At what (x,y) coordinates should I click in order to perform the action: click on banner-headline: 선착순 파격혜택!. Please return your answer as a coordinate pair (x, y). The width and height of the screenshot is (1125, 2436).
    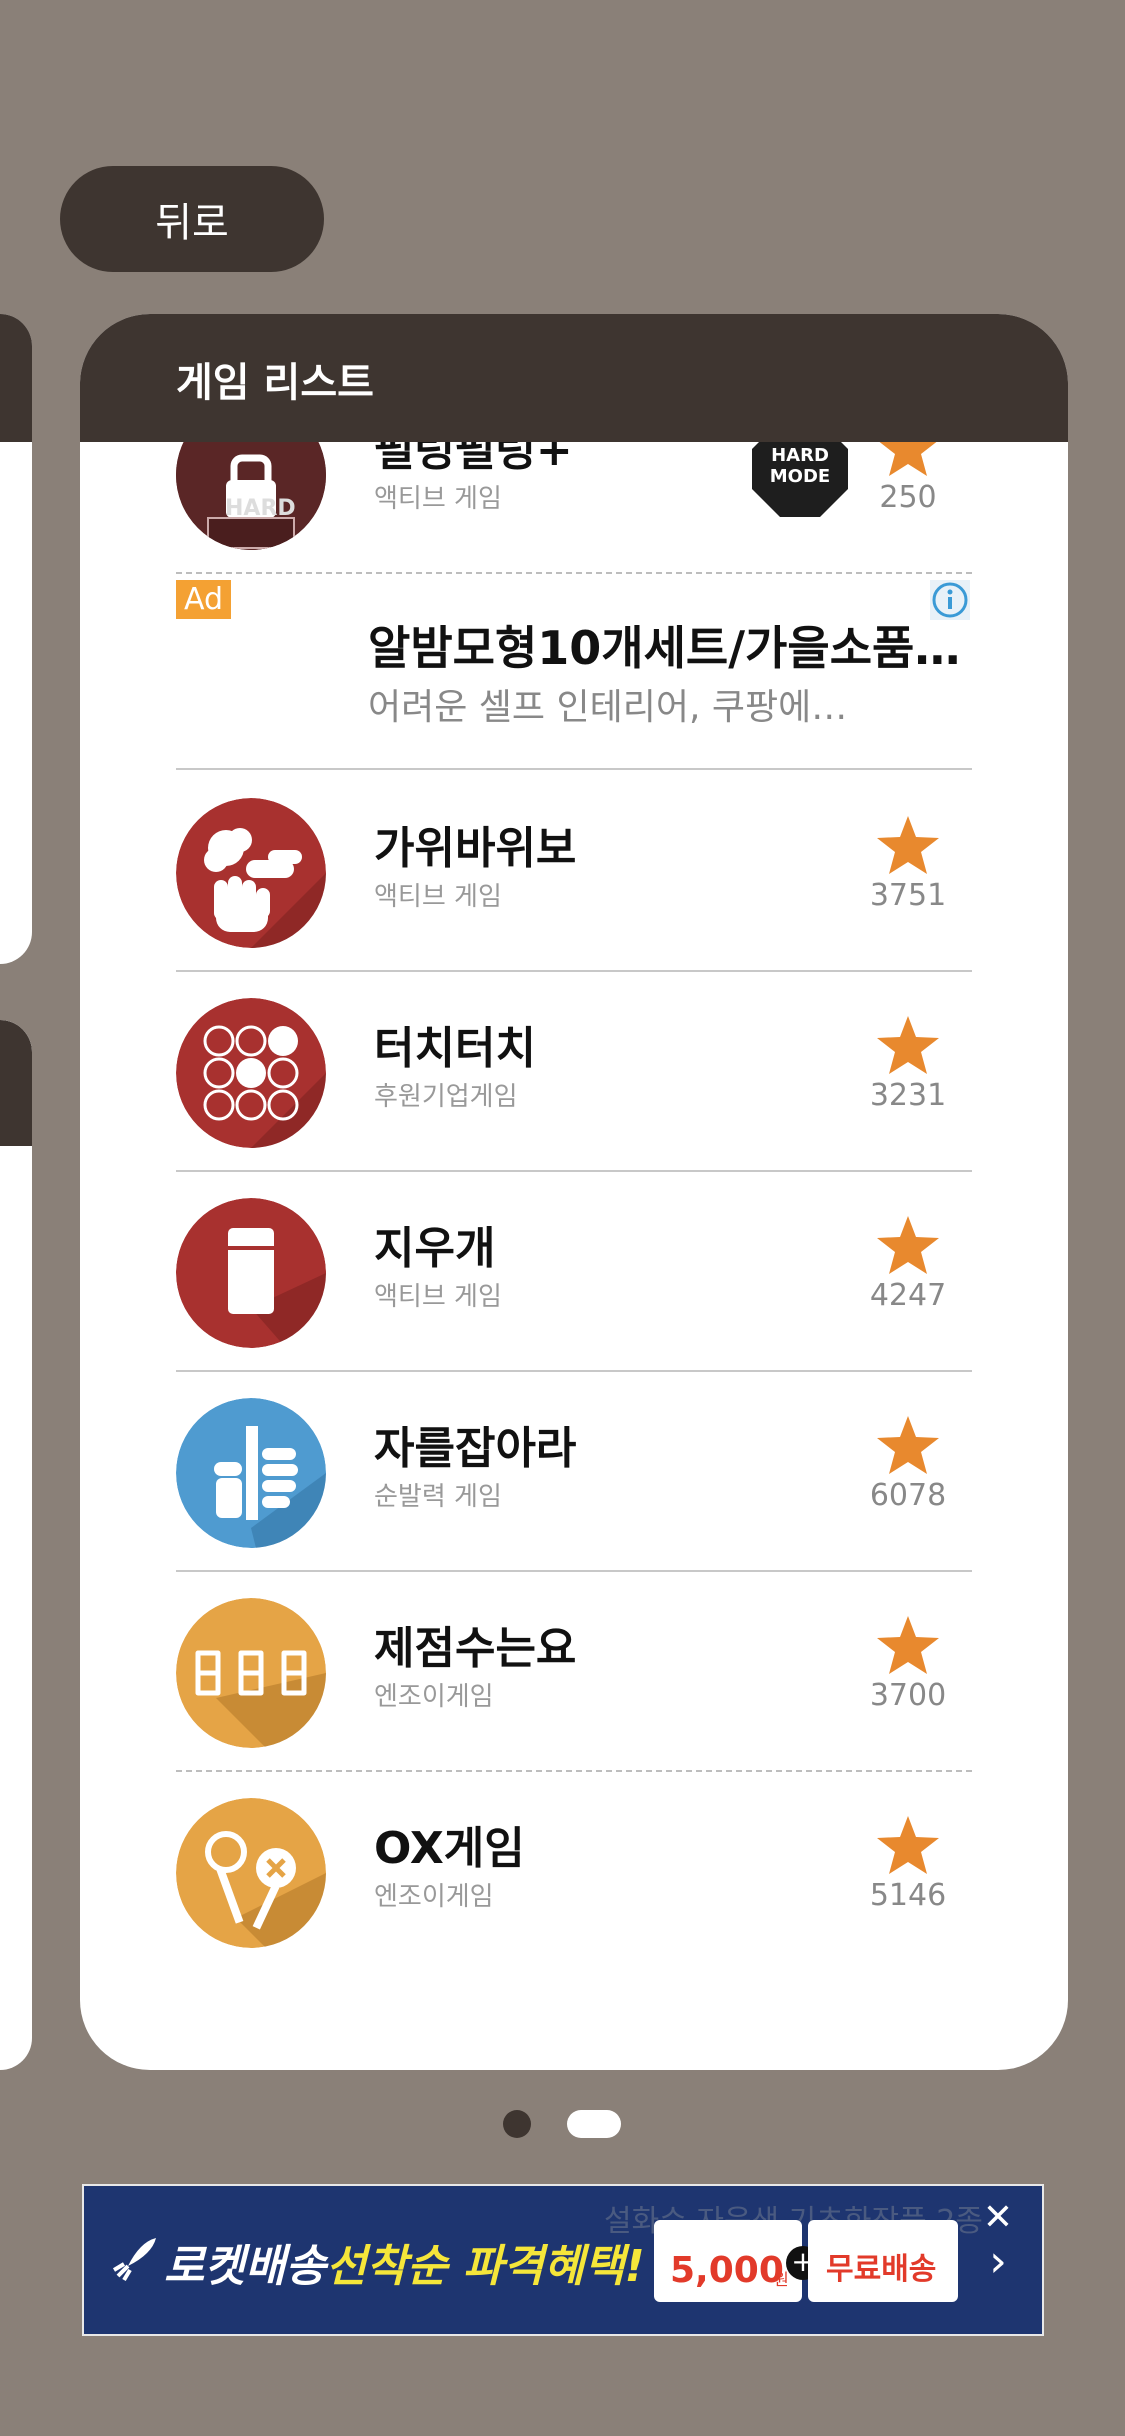
    Looking at the image, I should click on (485, 2266).